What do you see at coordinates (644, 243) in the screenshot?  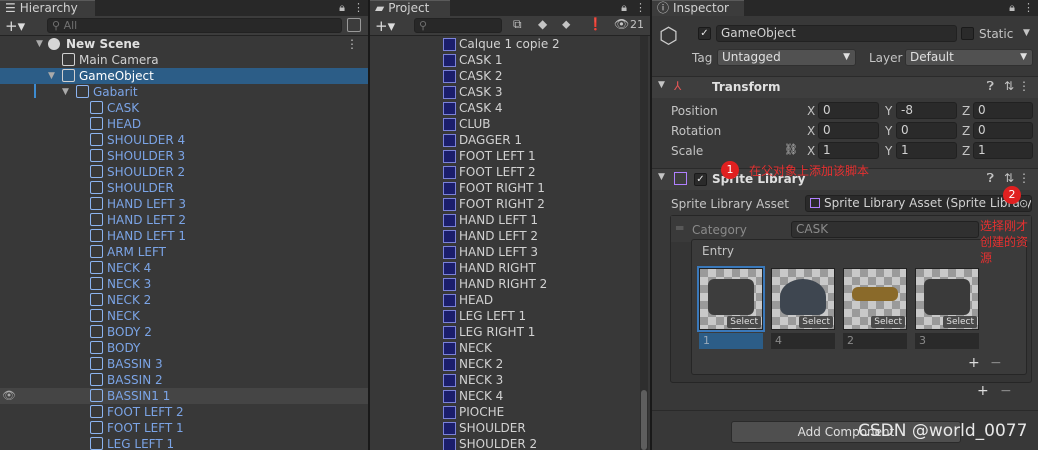 I see `project-scrollbar` at bounding box center [644, 243].